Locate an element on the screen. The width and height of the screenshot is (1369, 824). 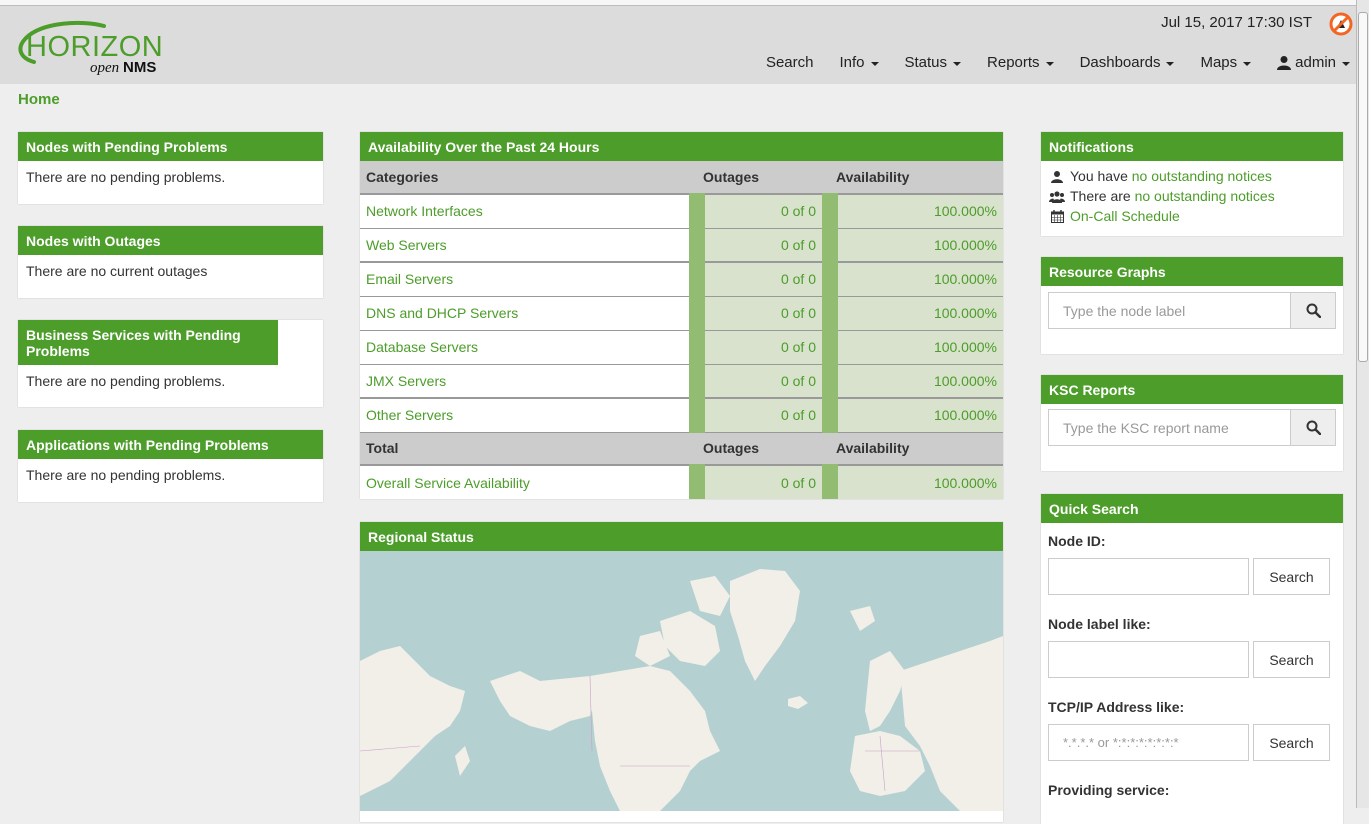
panel-body-text: There are no current outages is located at coordinates (117, 271).